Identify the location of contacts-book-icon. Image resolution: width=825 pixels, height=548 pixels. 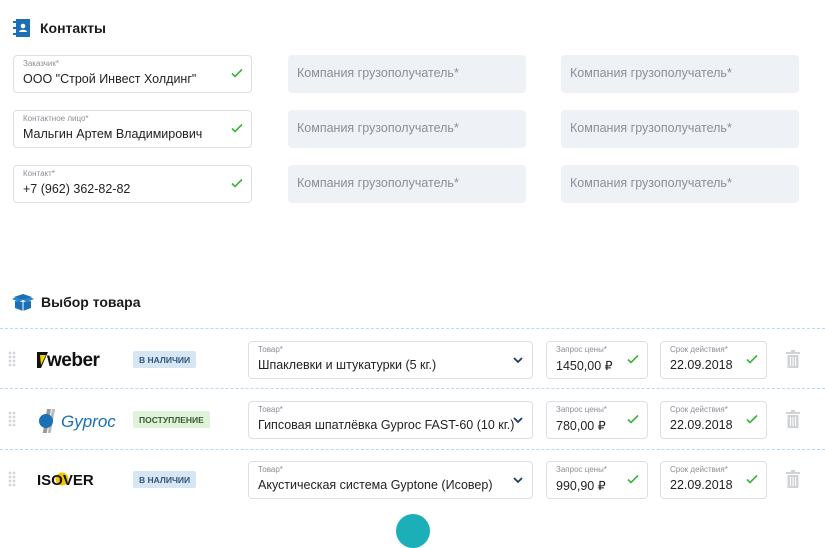
(21, 28).